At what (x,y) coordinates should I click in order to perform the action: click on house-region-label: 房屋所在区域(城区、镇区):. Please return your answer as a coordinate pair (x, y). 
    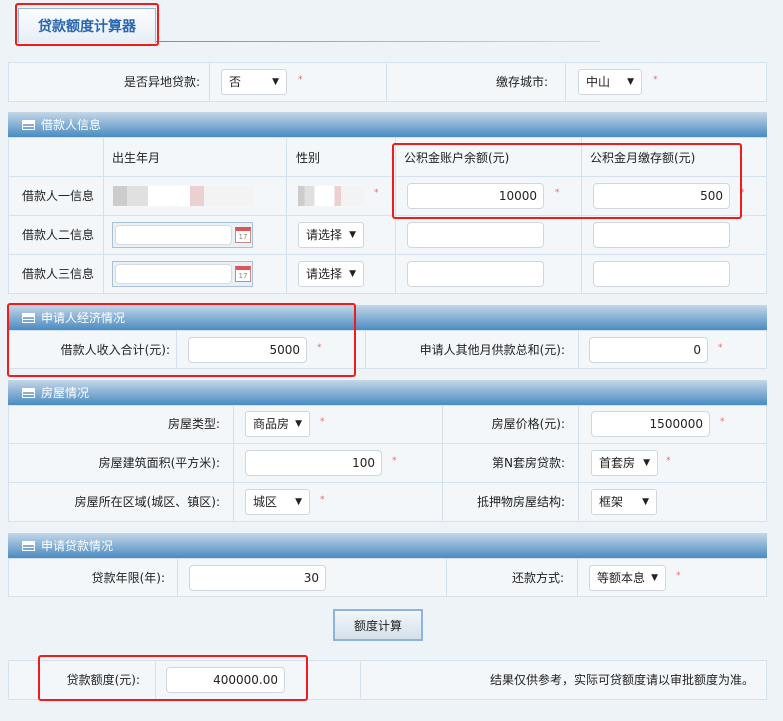
    Looking at the image, I should click on (147, 502).